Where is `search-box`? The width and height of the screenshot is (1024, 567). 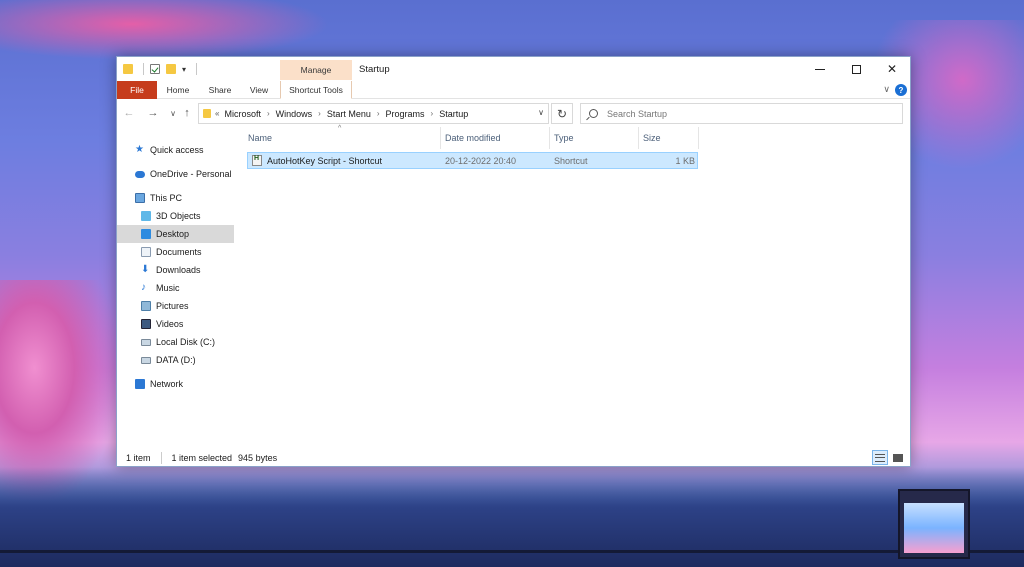 search-box is located at coordinates (741, 113).